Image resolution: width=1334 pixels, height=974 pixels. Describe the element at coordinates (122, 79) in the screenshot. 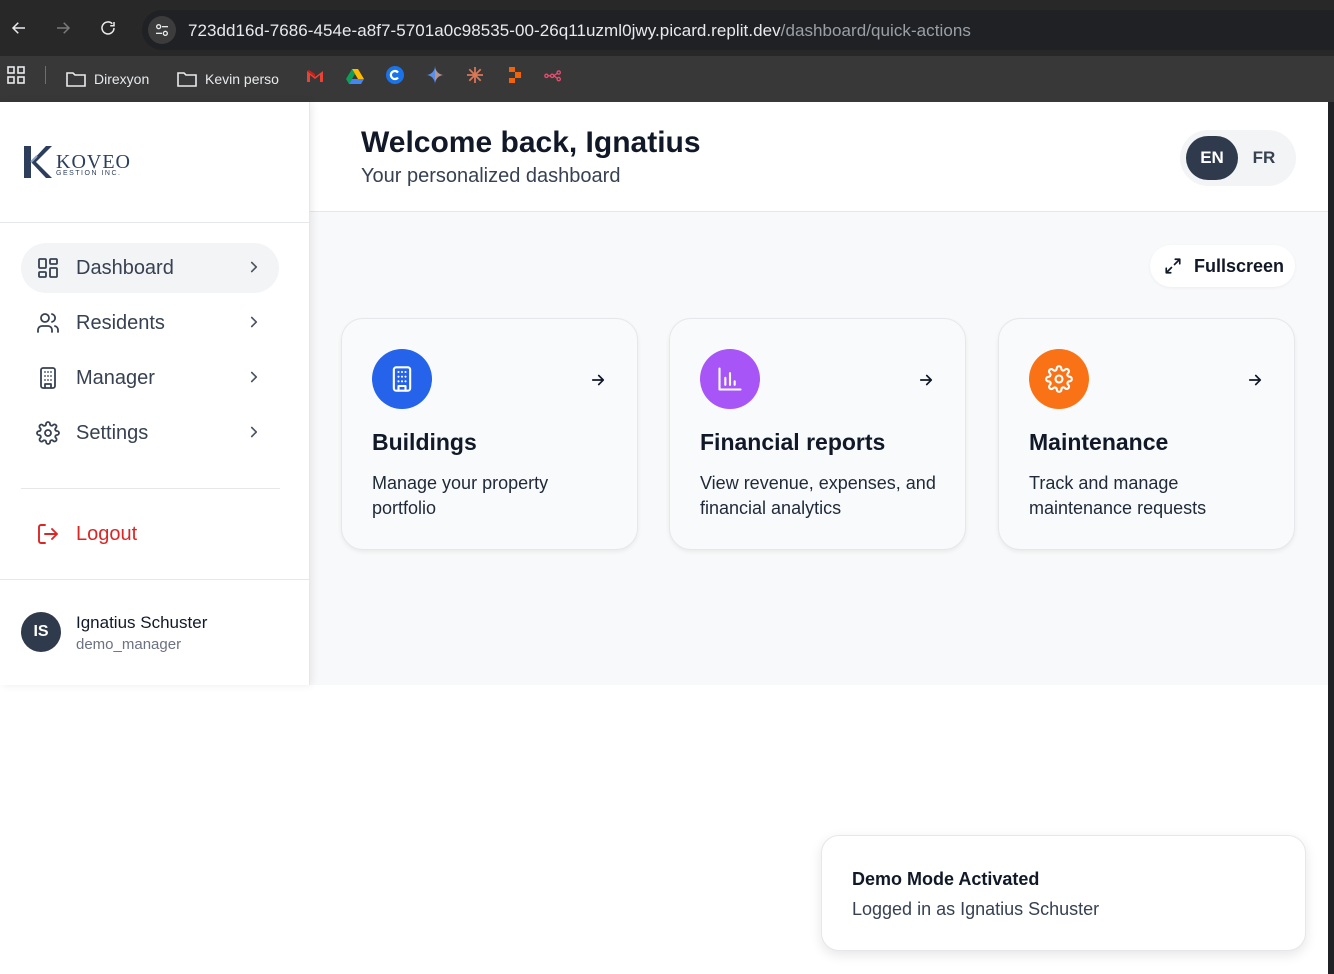

I see `bookmark-label: Direxyon` at that location.